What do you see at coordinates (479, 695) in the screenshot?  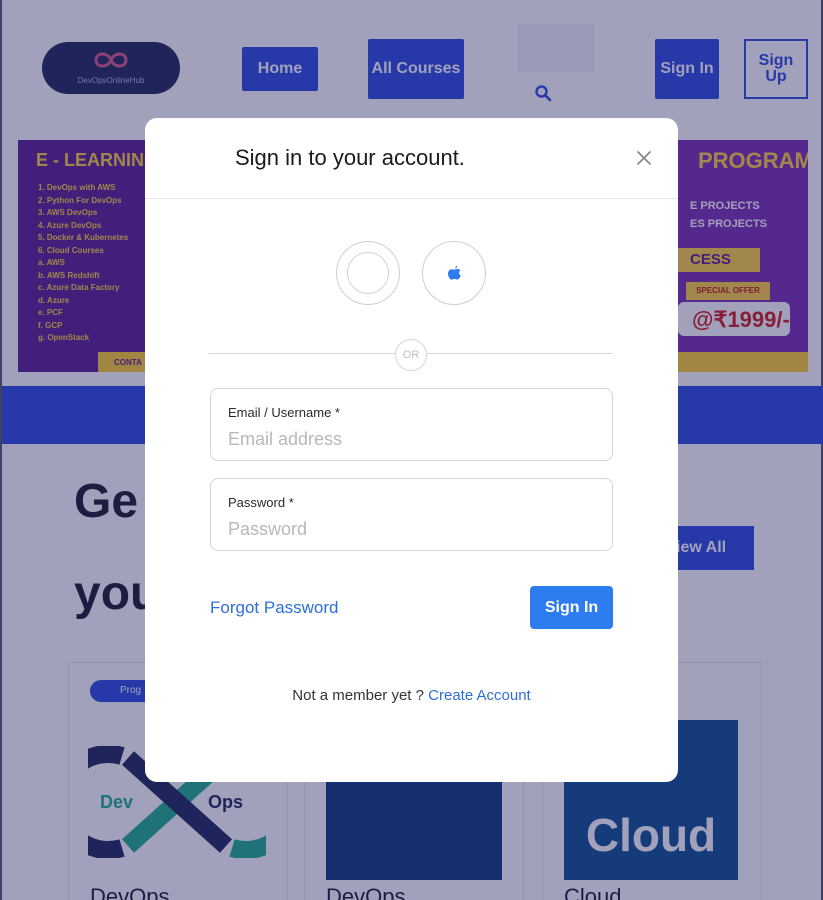 I see `create-account-link: Create Account` at bounding box center [479, 695].